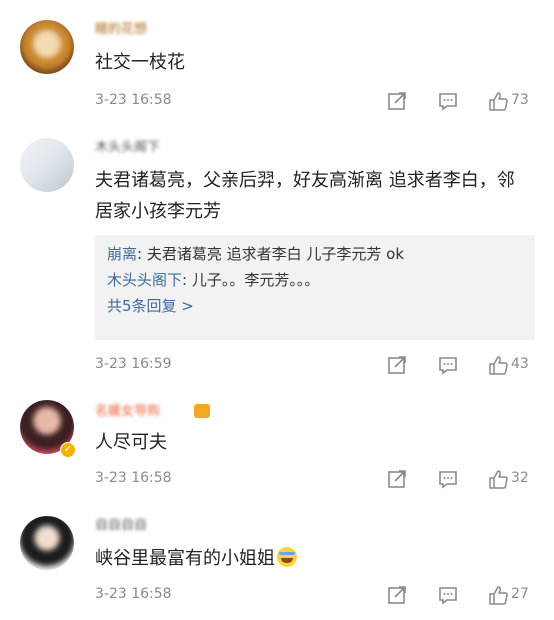  Describe the element at coordinates (315, 306) in the screenshot. I see `more-replies-link: 共5条回复 >` at that location.